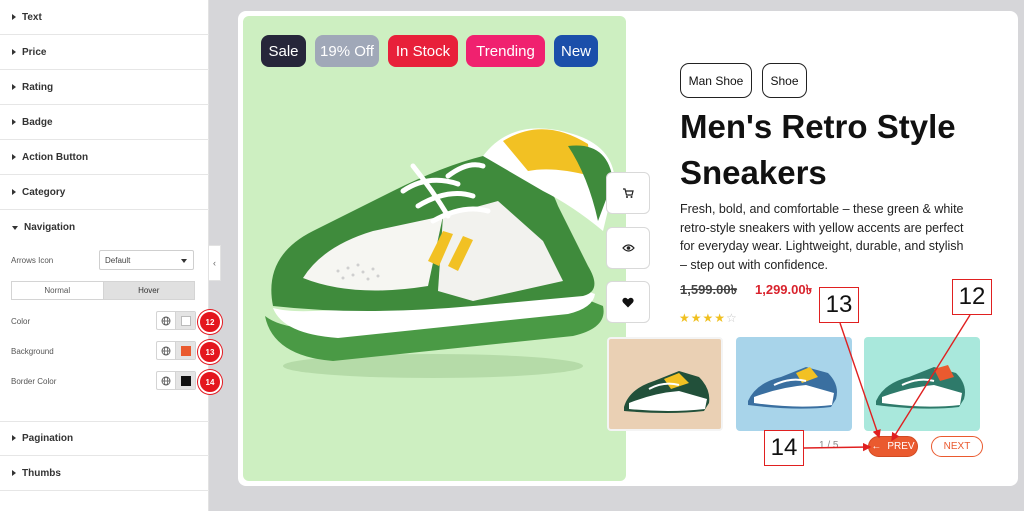  What do you see at coordinates (716, 80) in the screenshot?
I see `category-man-shoe: Man Shoe` at bounding box center [716, 80].